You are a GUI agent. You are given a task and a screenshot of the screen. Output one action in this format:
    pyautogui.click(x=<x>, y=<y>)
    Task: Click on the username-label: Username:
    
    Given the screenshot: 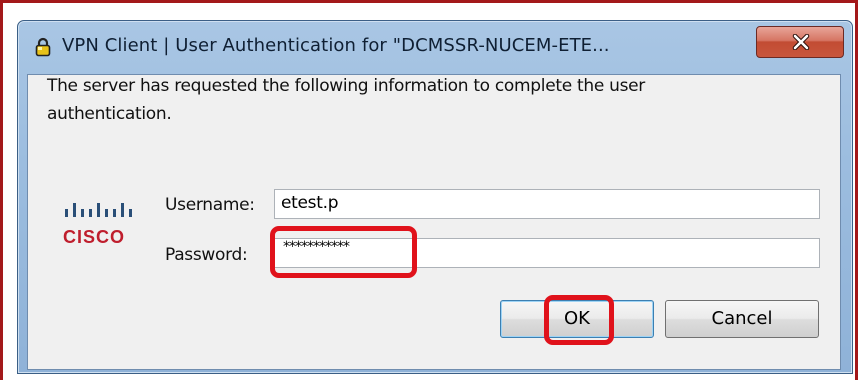 What is the action you would take?
    pyautogui.click(x=210, y=205)
    